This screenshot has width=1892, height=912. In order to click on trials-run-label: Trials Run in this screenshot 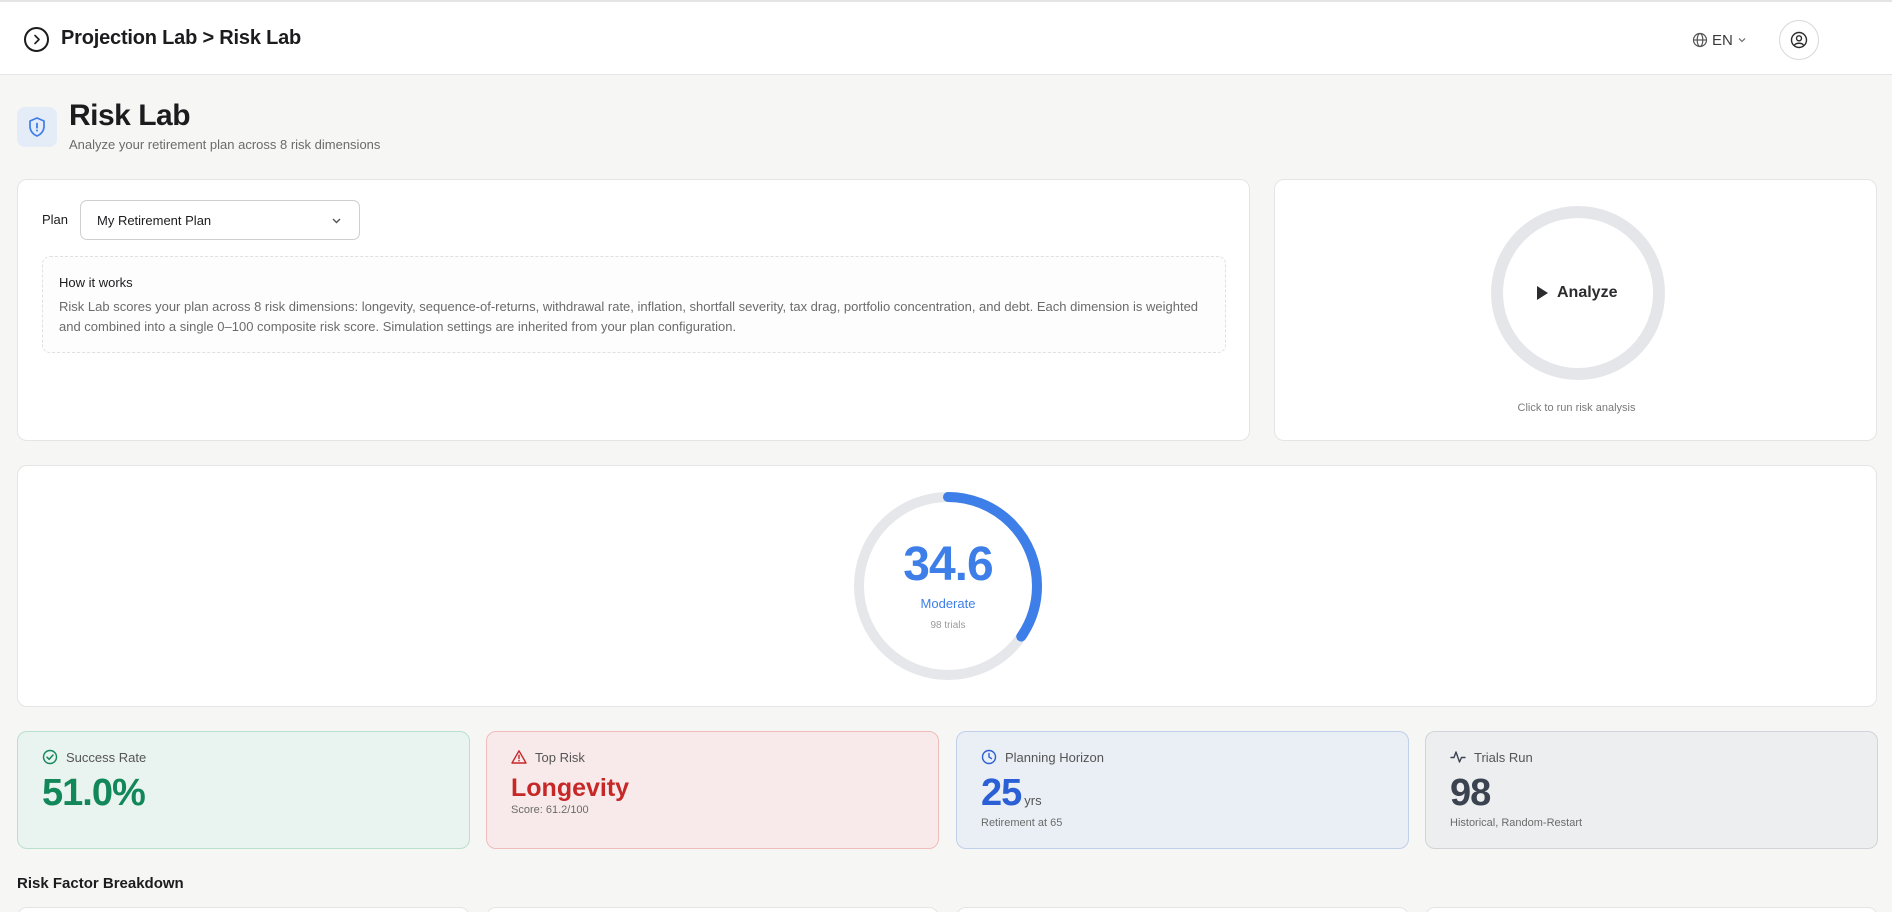, I will do `click(1503, 757)`.